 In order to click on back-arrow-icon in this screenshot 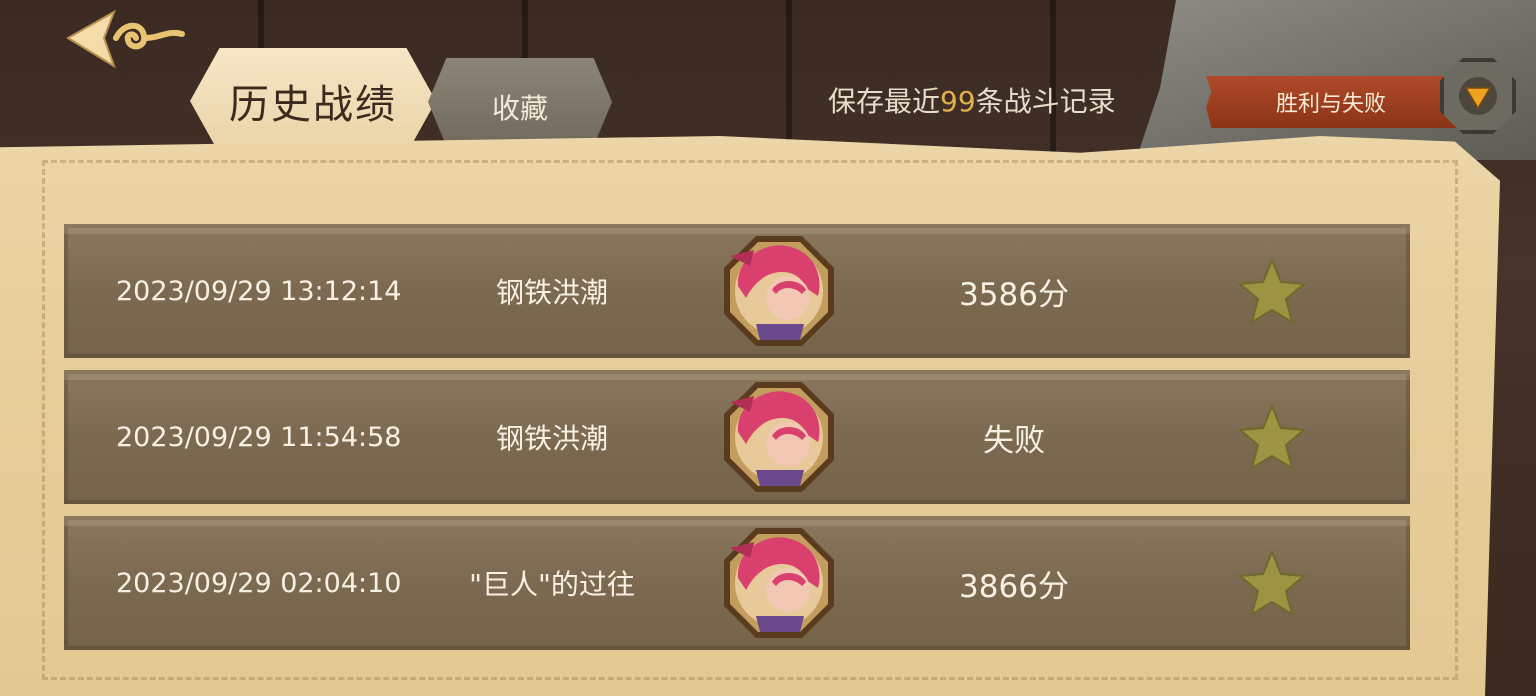, I will do `click(125, 39)`.